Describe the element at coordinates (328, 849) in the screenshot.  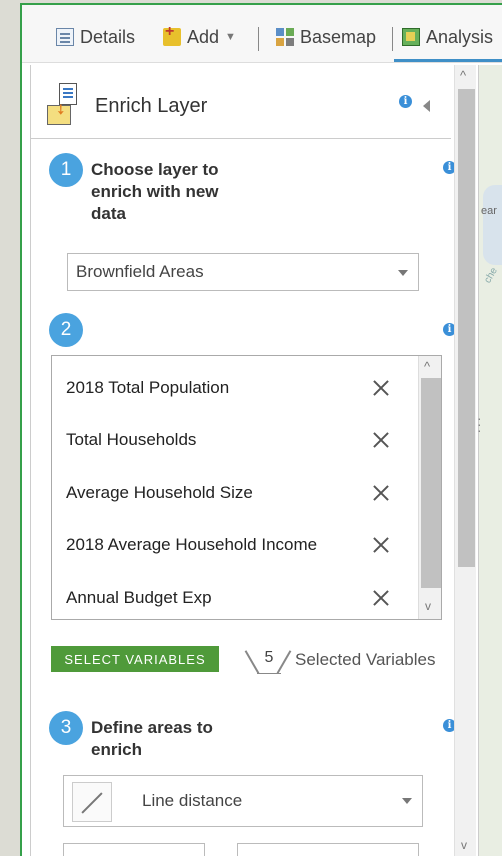
I see `units-select` at that location.